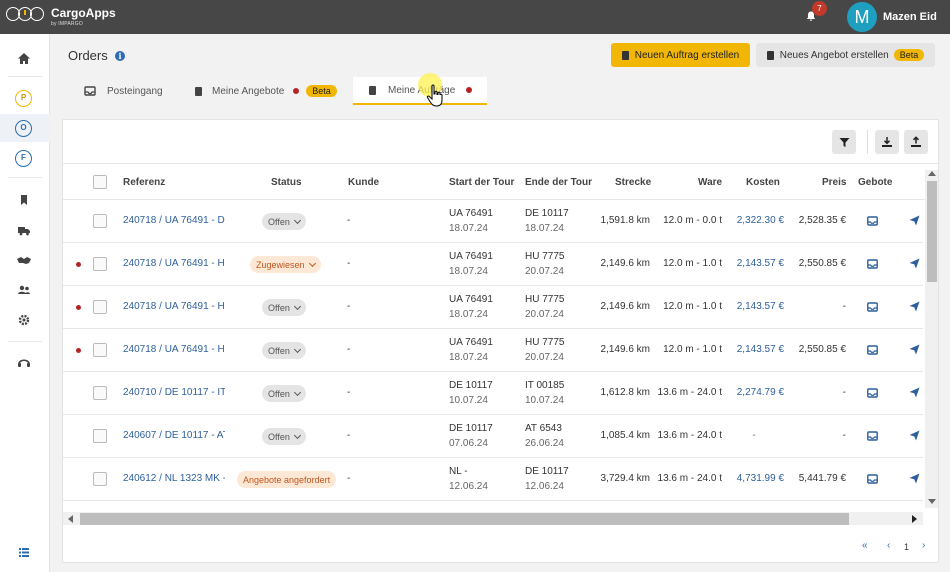  Describe the element at coordinates (286, 182) in the screenshot. I see `col-status: Status` at that location.